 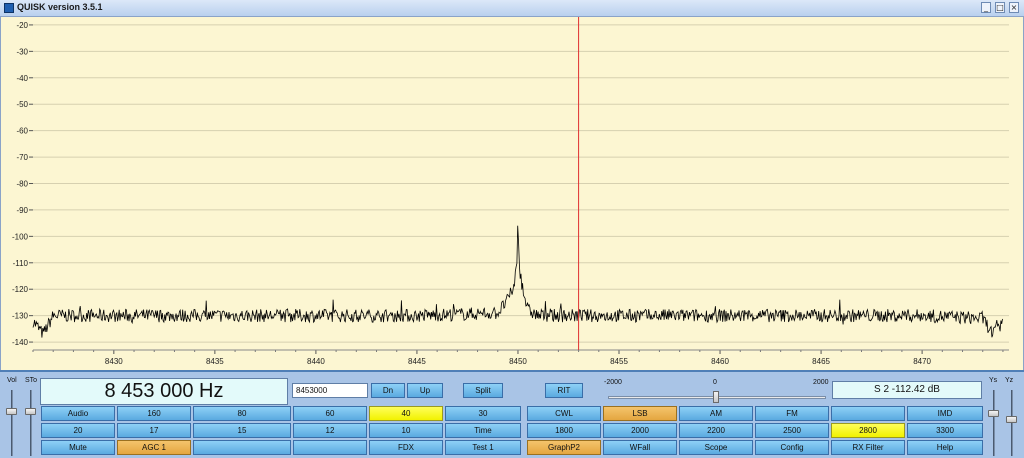 What do you see at coordinates (30, 411) in the screenshot?
I see `sto-slider-thumb` at bounding box center [30, 411].